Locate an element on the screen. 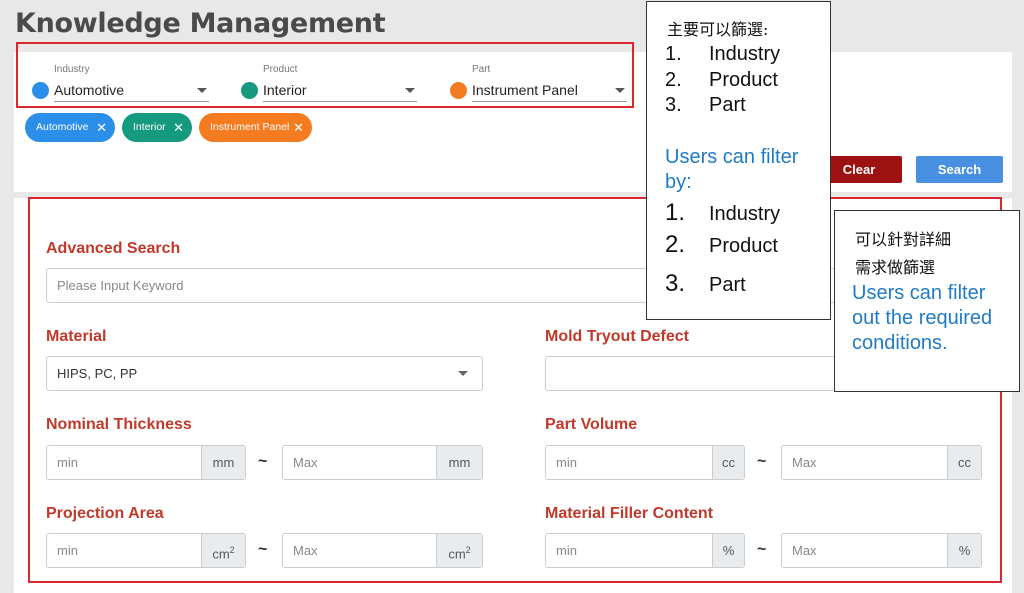 The image size is (1024, 593). chip-label: Automotive is located at coordinates (62, 127).